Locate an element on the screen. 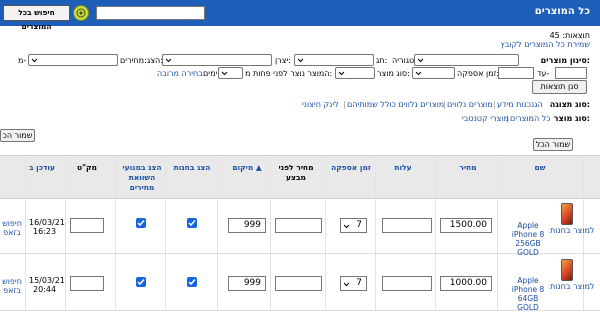 This screenshot has height=312, width=600. created-before-label: המוצר נוצר לפני פחות מ: is located at coordinates (289, 73).